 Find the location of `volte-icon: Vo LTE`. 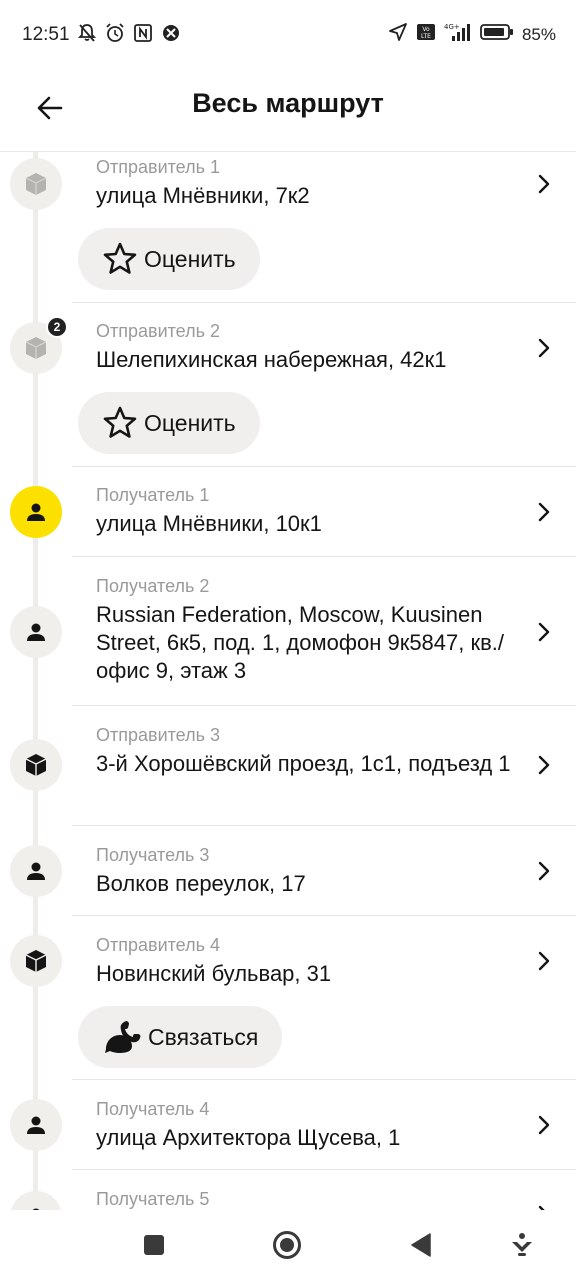

volte-icon: Vo LTE is located at coordinates (426, 34).